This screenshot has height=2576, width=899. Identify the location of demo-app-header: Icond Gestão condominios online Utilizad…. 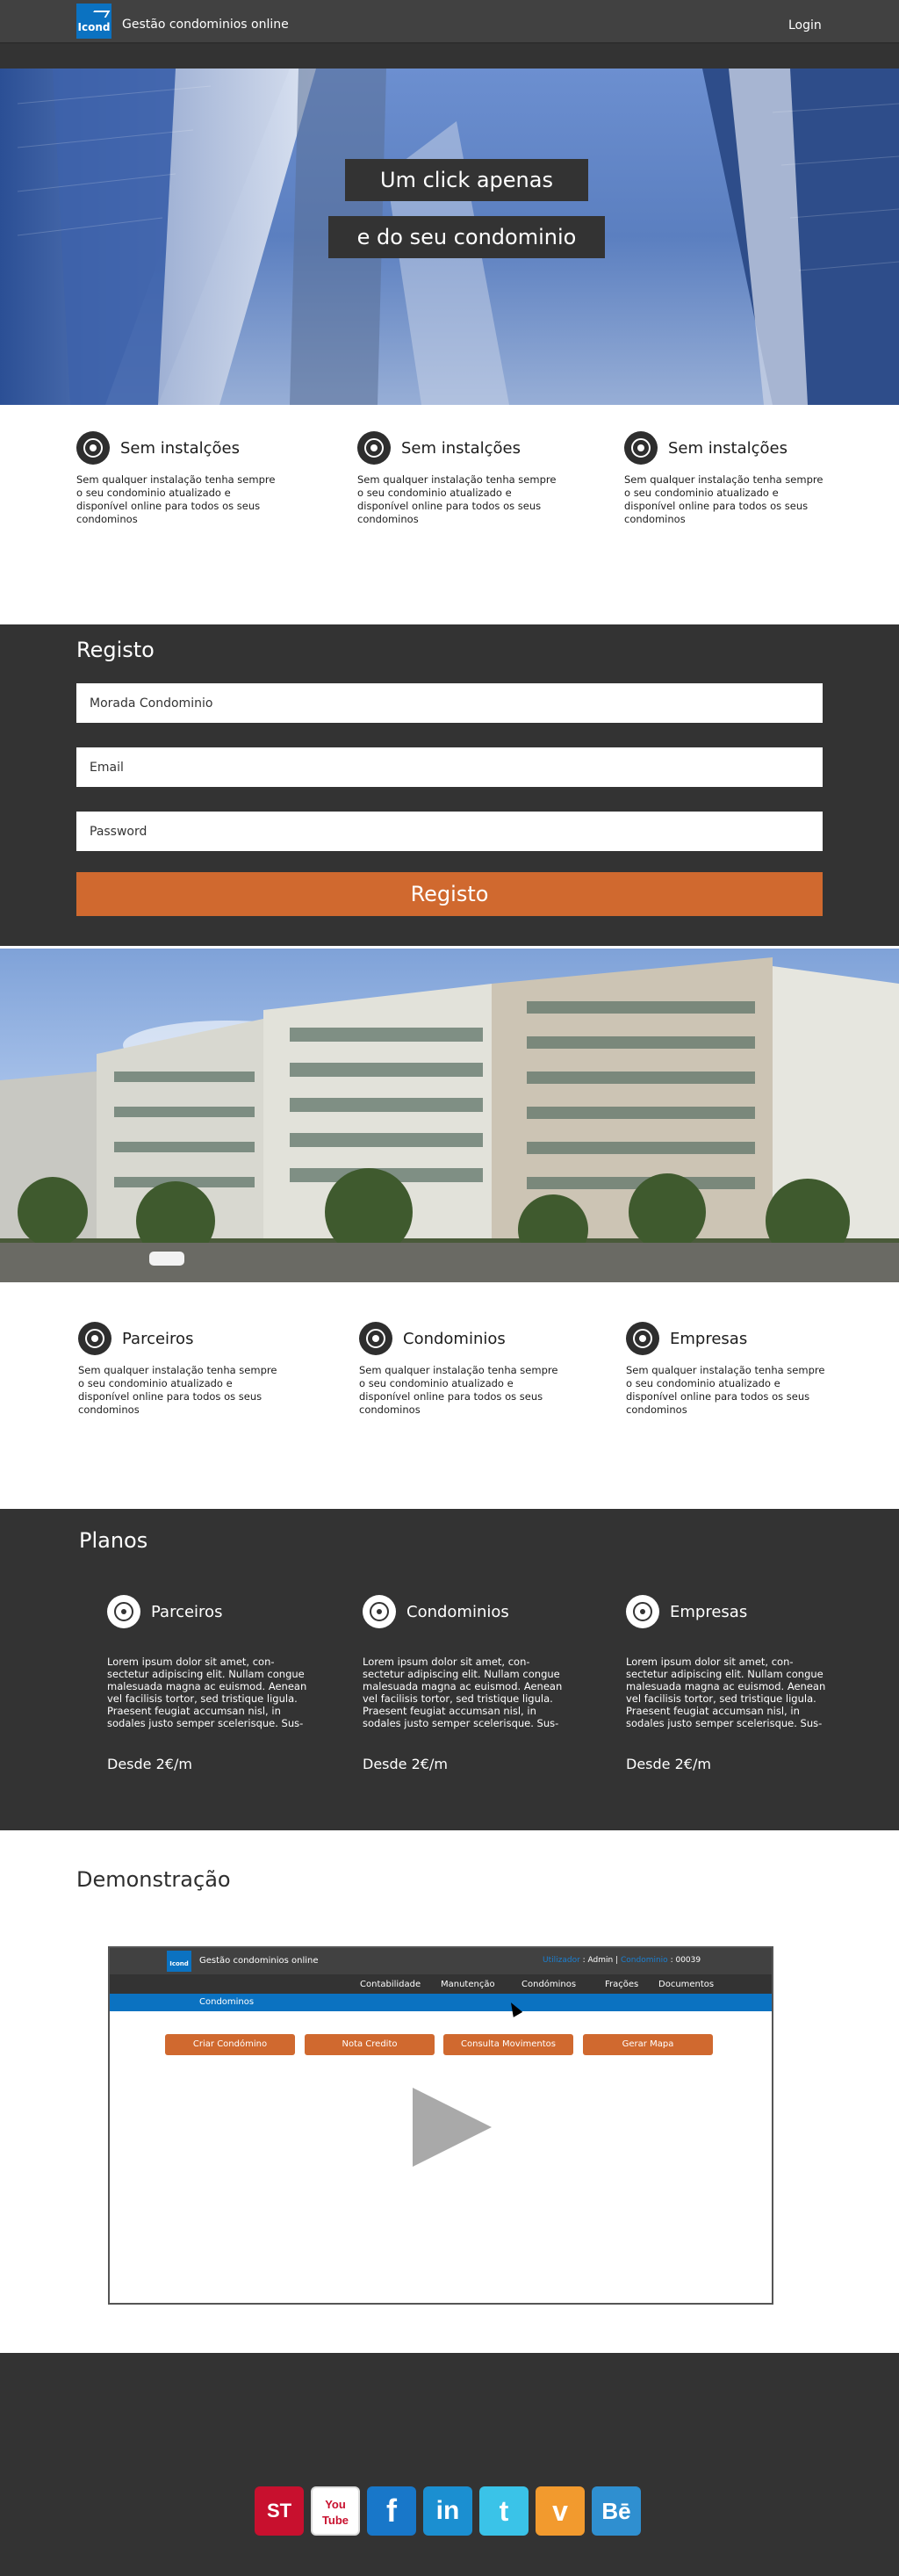
(441, 1961).